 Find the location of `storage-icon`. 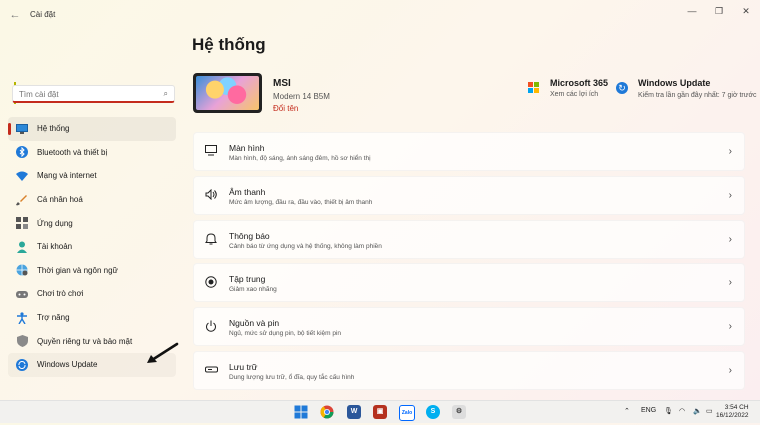

storage-icon is located at coordinates (211, 371).